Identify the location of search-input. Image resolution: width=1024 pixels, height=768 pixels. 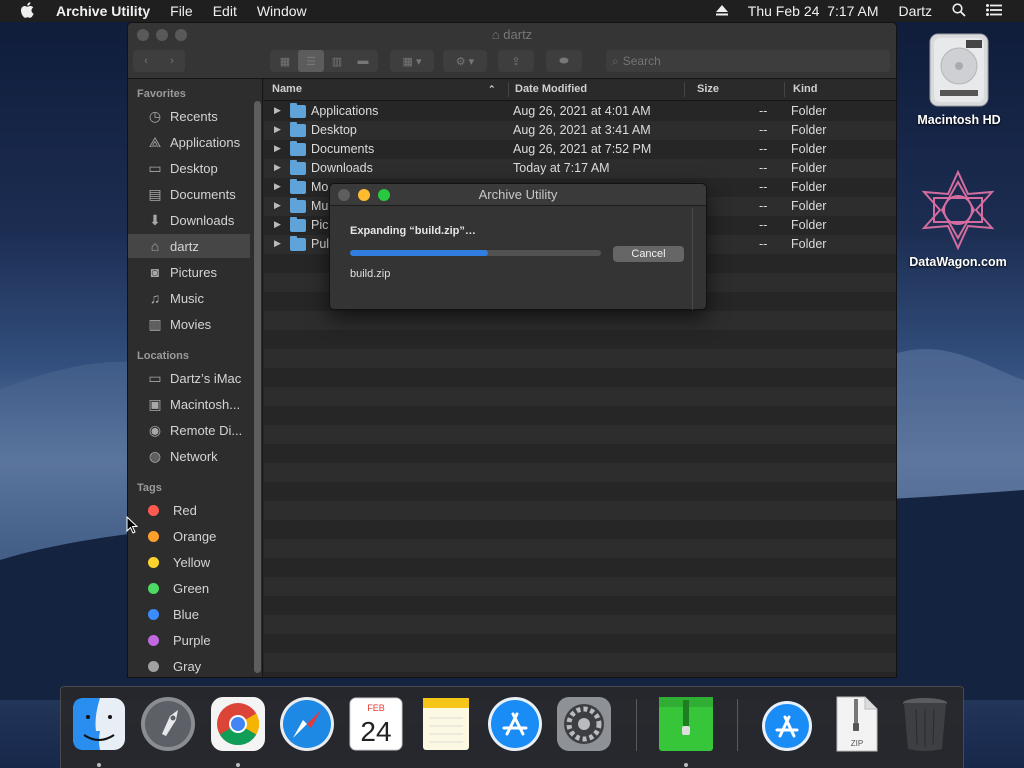
(747, 61).